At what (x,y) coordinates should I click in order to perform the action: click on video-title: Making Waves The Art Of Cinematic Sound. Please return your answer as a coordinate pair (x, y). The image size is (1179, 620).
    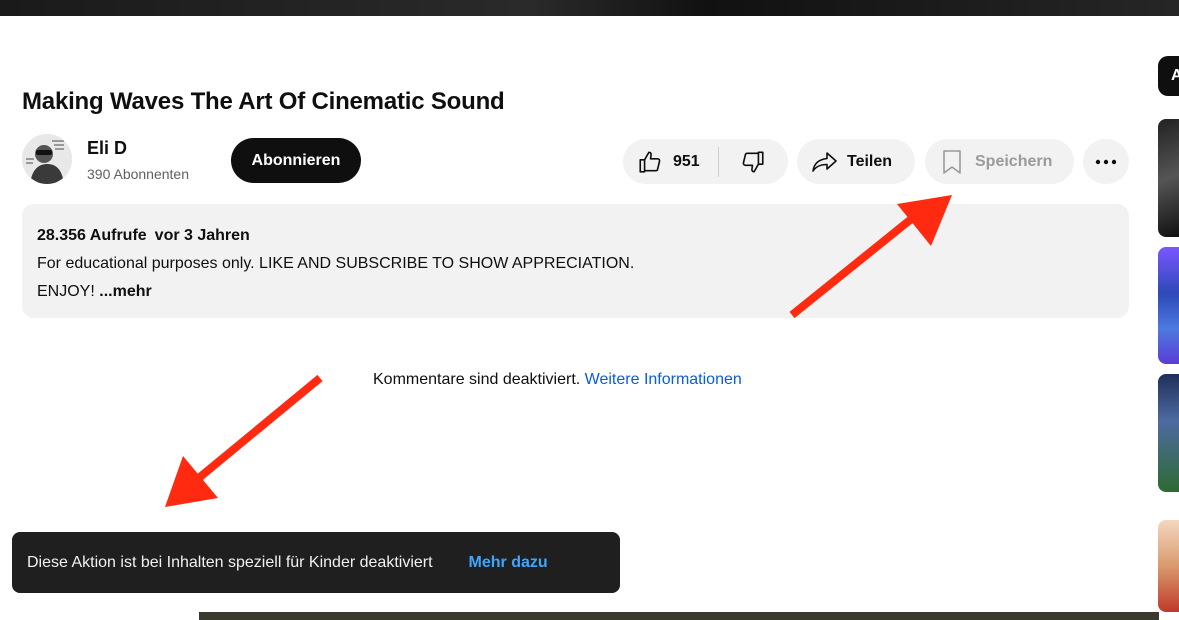
    Looking at the image, I should click on (263, 101).